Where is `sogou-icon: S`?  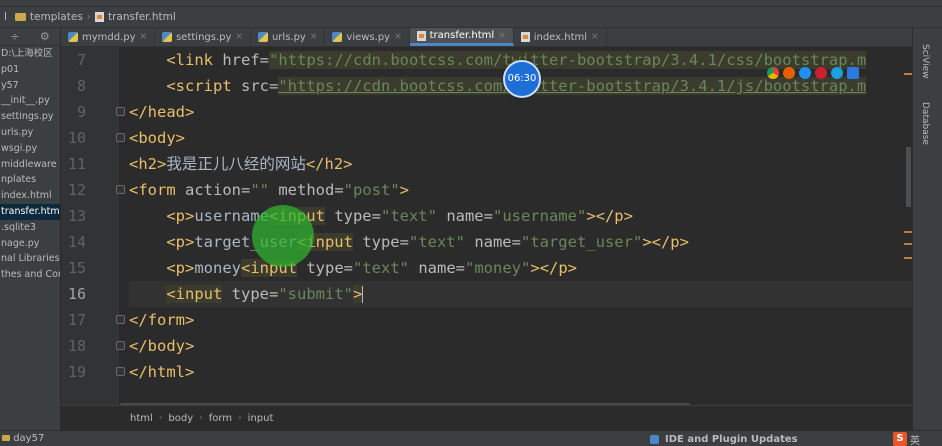
sogou-icon: S is located at coordinates (900, 439).